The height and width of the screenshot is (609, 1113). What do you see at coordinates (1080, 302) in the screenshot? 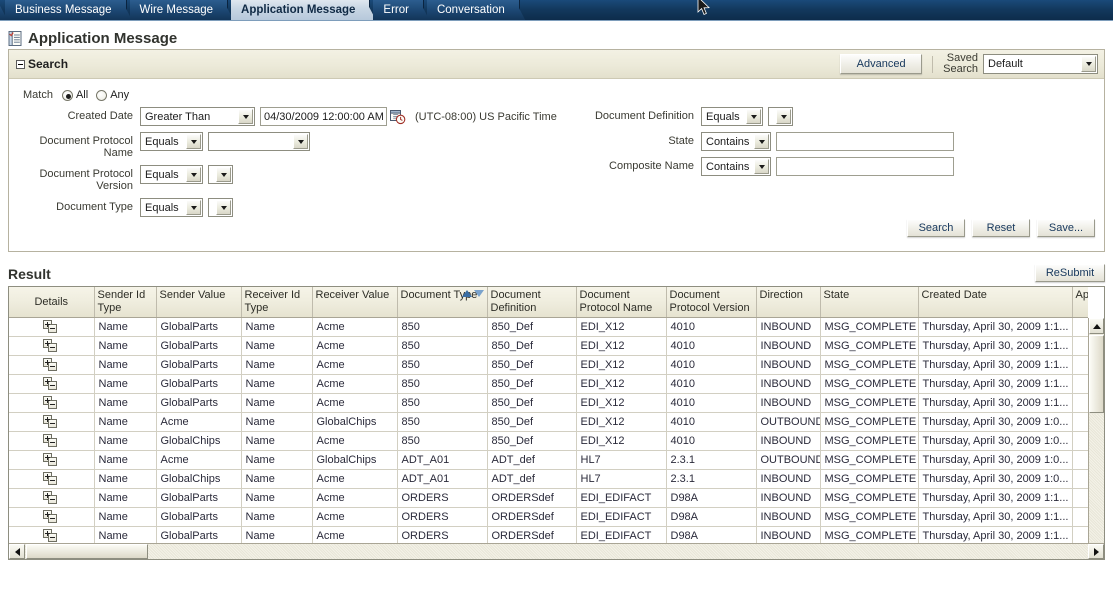
I see `column-header-application: Application` at bounding box center [1080, 302].